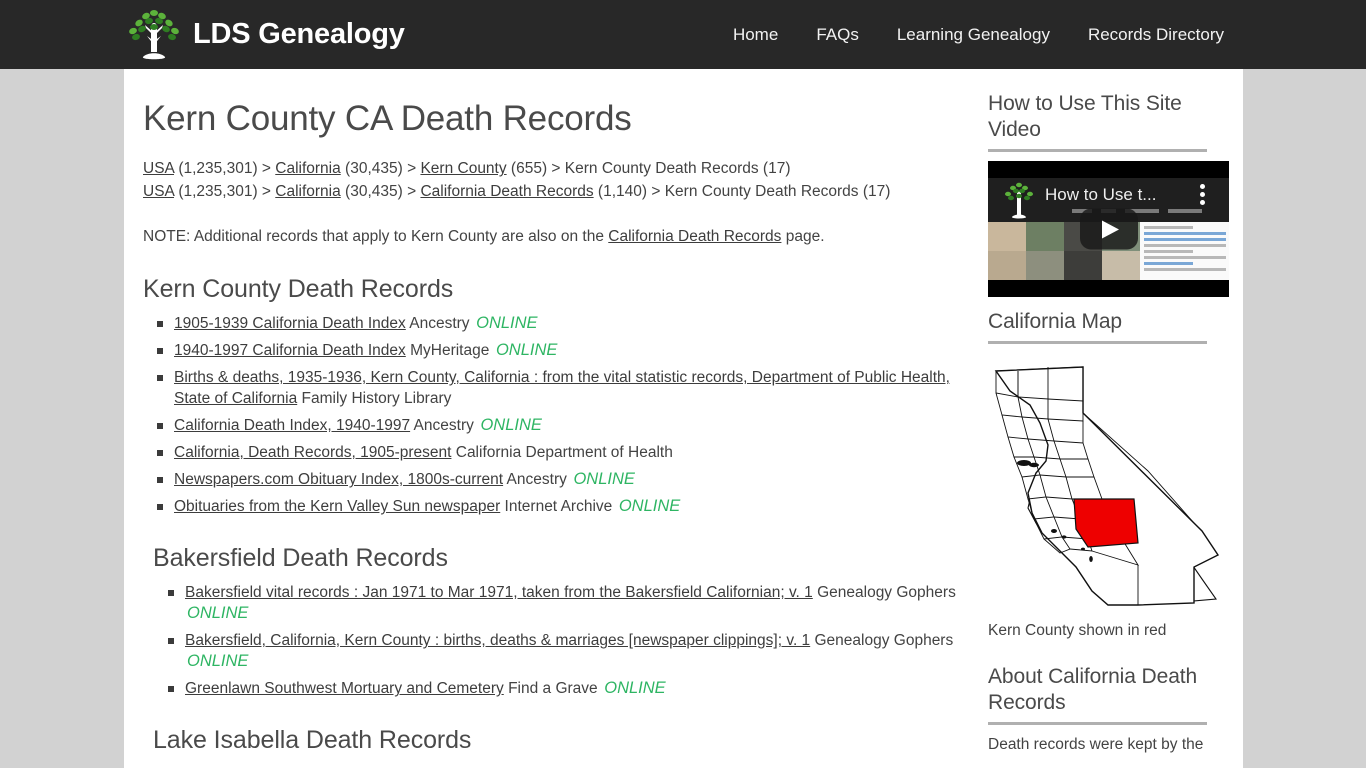  Describe the element at coordinates (1156, 35) in the screenshot. I see `nav-records-directory: Records Directory` at that location.